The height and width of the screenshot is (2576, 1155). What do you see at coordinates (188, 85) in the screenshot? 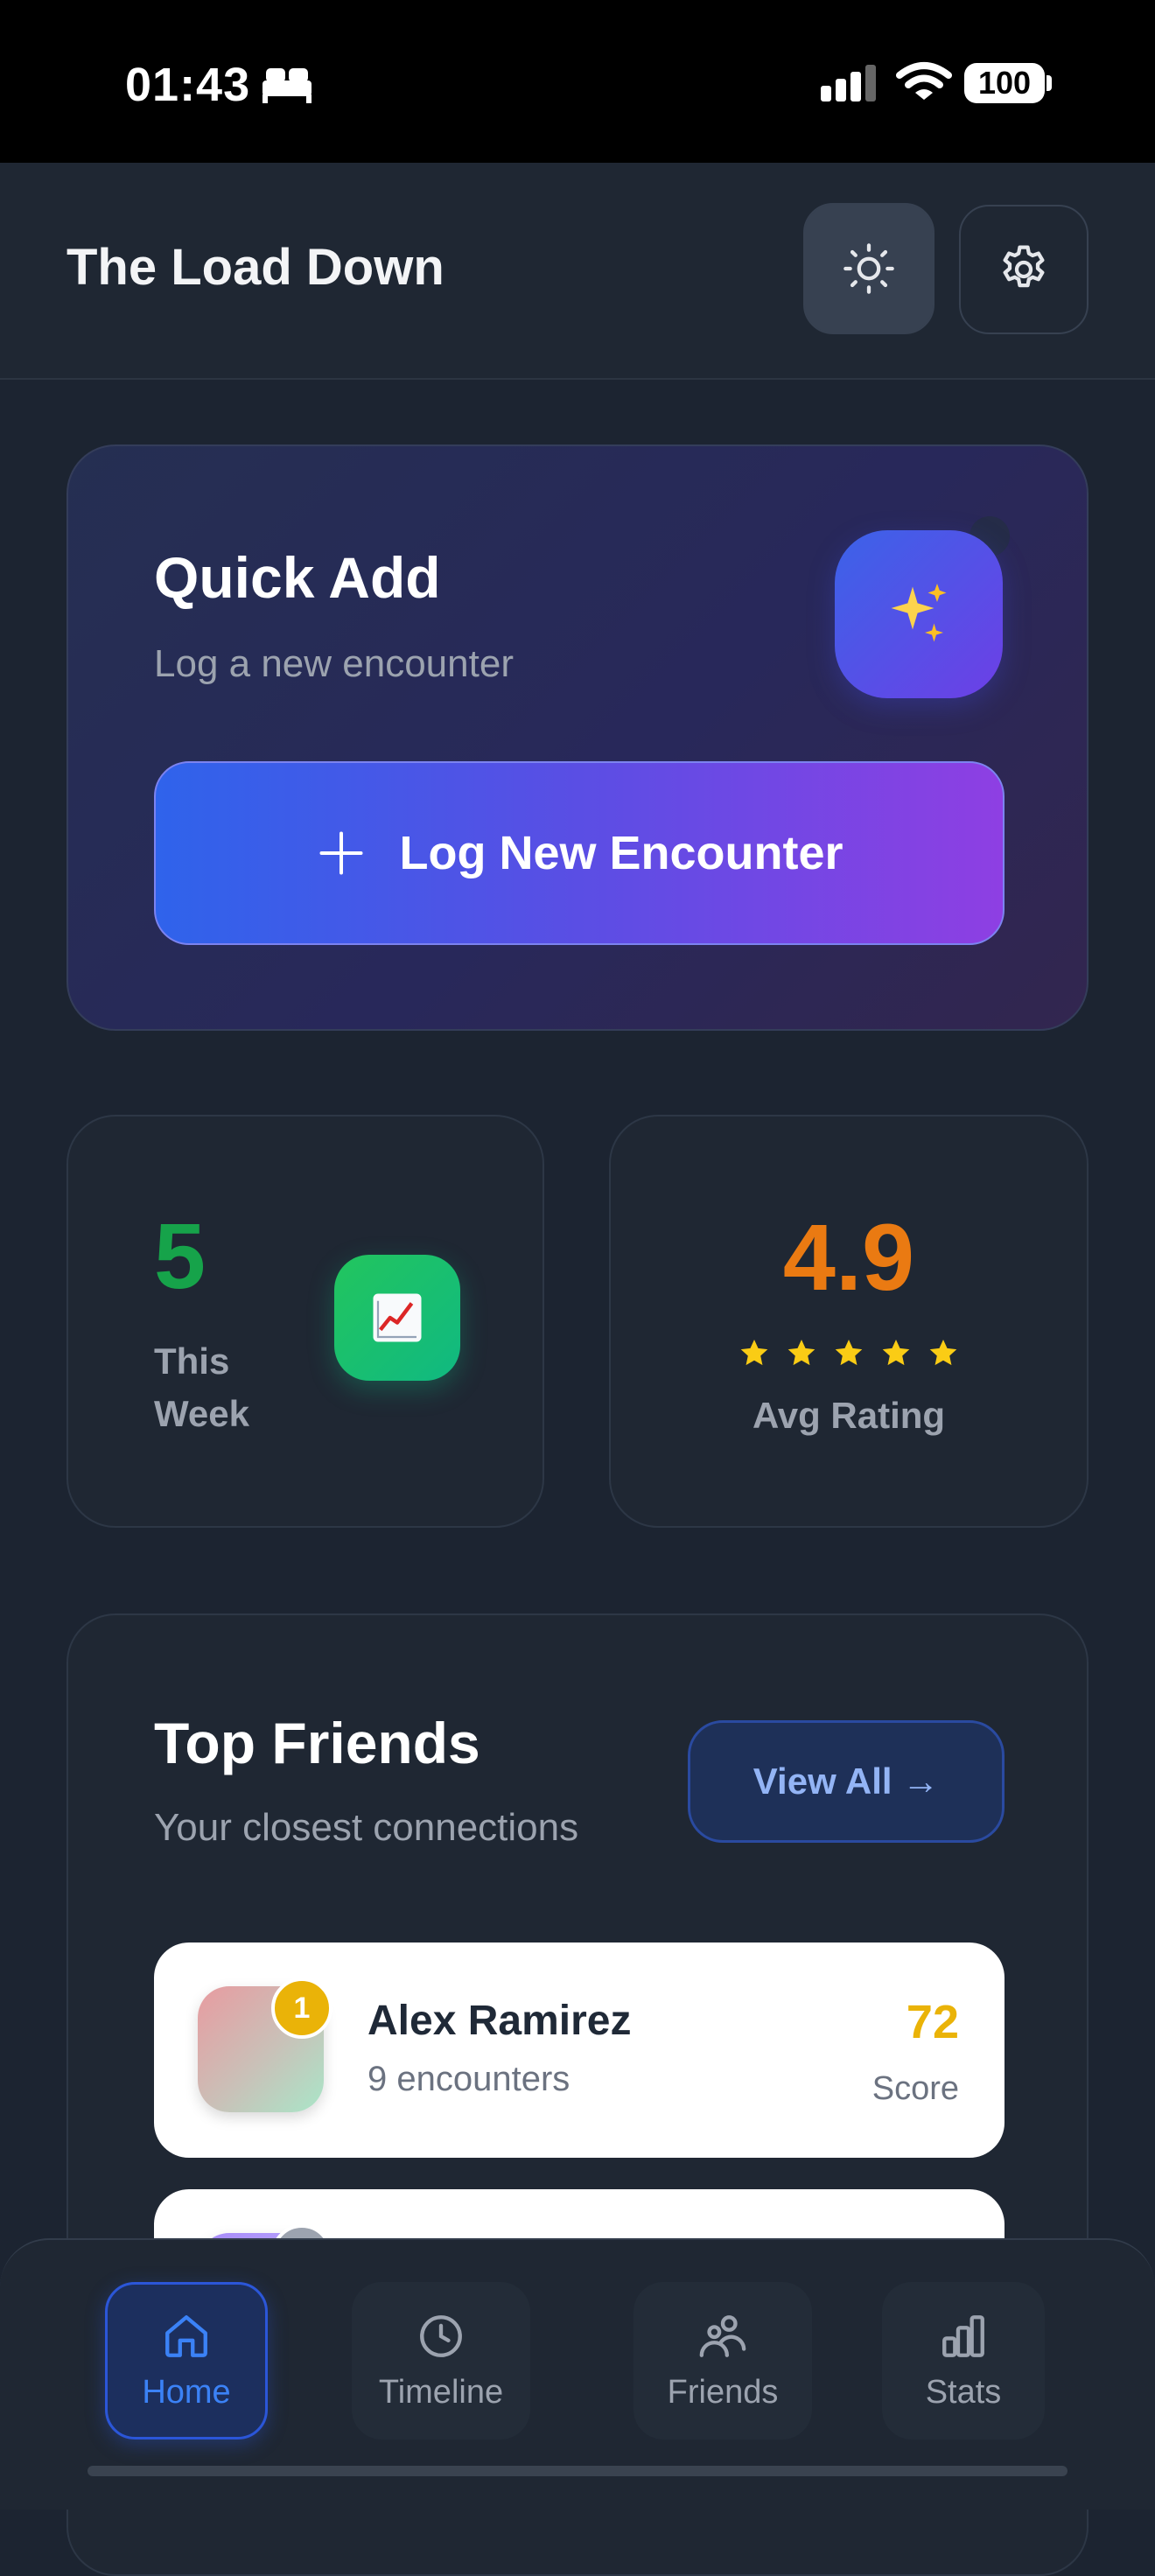
I see `status-time: 01:43` at bounding box center [188, 85].